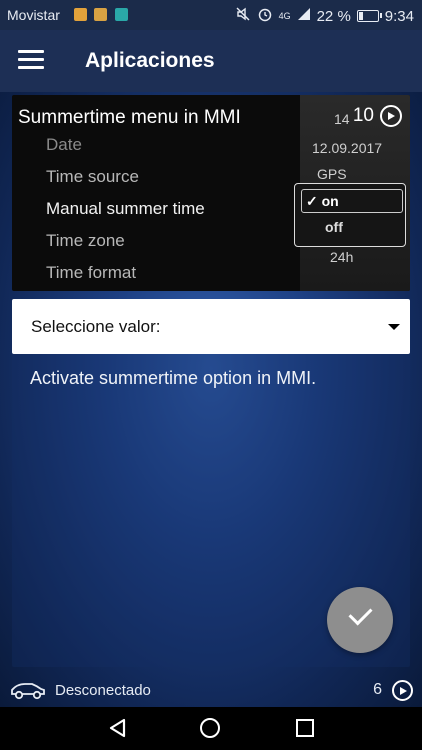  What do you see at coordinates (150, 60) in the screenshot?
I see `page-title: Aplicaciones` at bounding box center [150, 60].